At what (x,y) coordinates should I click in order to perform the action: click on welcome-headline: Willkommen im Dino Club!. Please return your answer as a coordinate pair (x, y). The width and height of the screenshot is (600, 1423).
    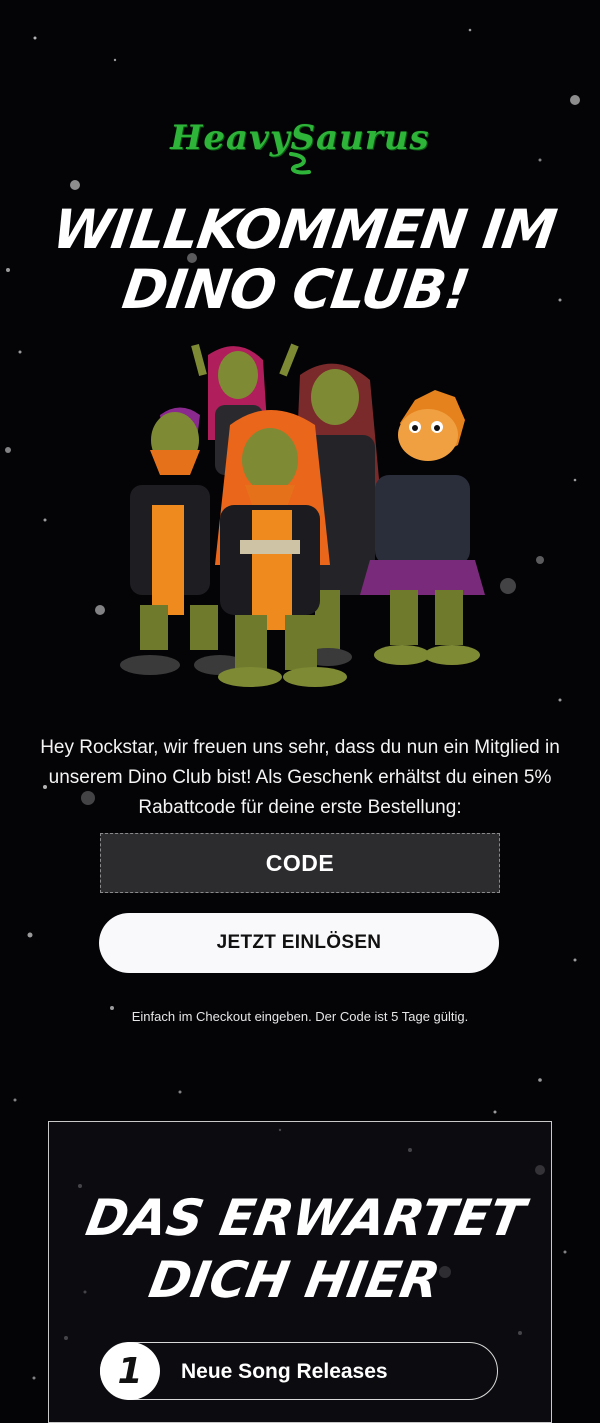
    Looking at the image, I should click on (300, 259).